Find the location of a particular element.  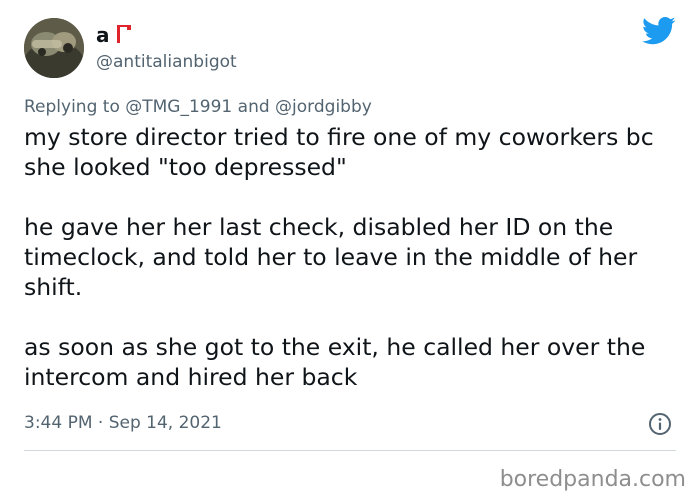

watermark: boredpanda.com is located at coordinates (592, 479).